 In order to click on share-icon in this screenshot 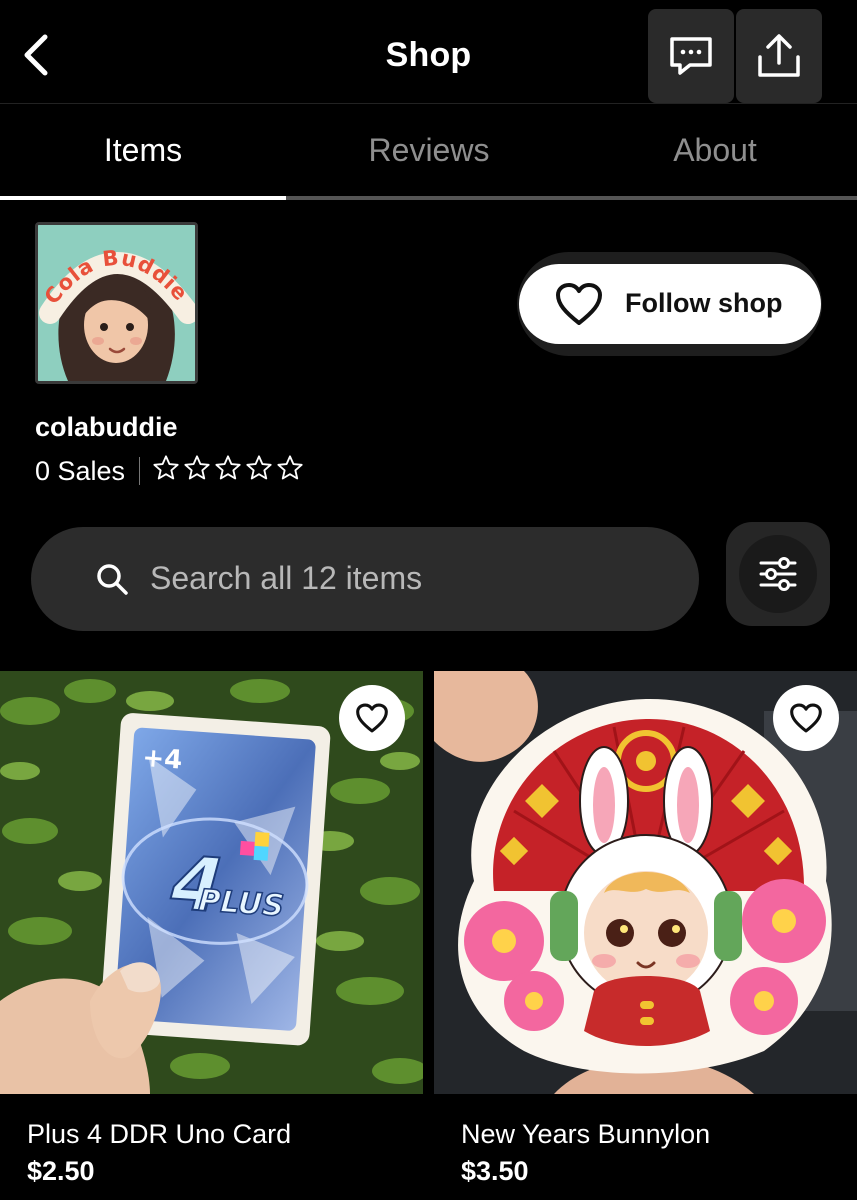, I will do `click(779, 55)`.